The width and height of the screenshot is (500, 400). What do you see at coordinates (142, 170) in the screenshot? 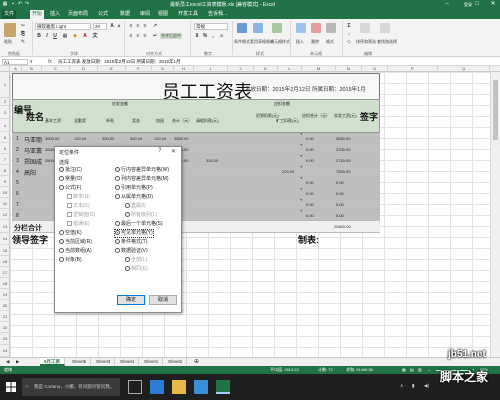
I see `option-row-differences: 行内容差异单元格(W)` at bounding box center [142, 170].